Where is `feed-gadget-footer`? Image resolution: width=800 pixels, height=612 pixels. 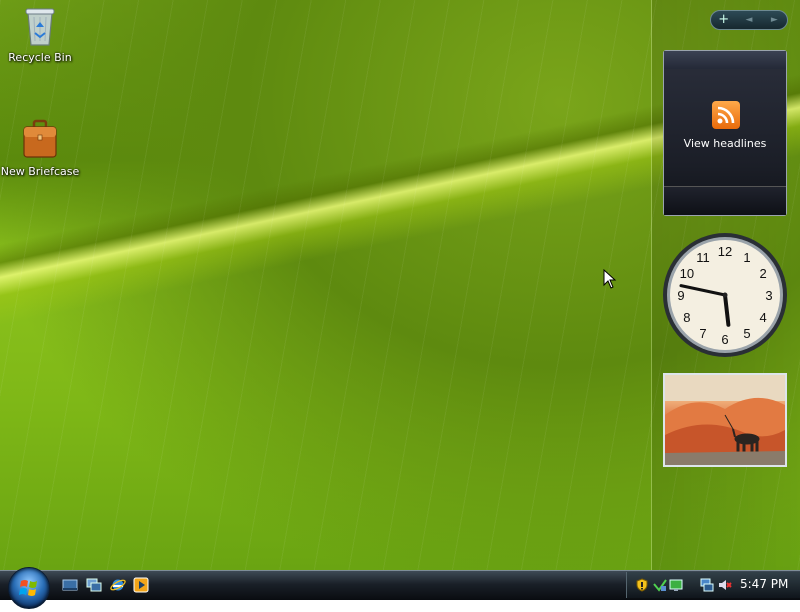 feed-gadget-footer is located at coordinates (725, 200).